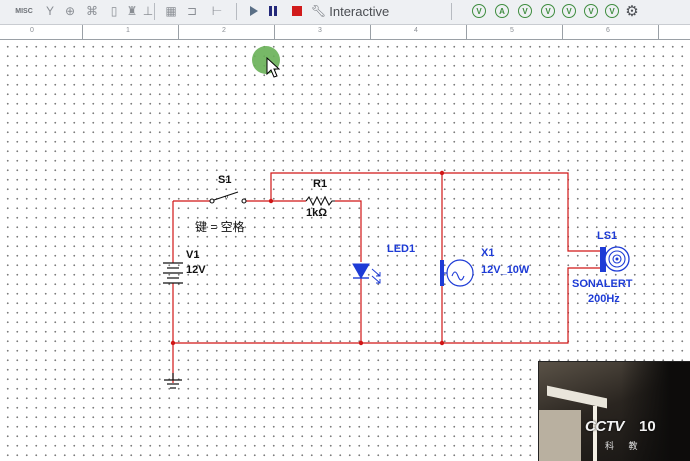 This screenshot has height=461, width=690. I want to click on probe-power-icon: V, so click(525, 11).